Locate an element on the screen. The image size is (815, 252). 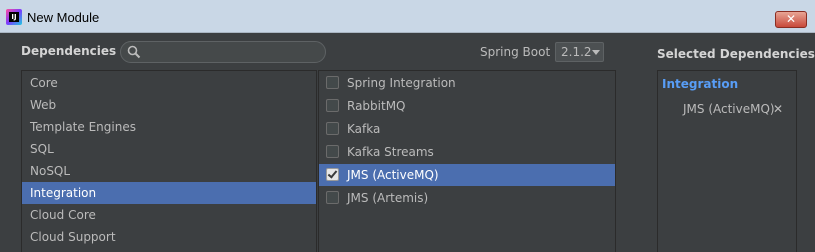
dependency-label: Kafka Streams is located at coordinates (390, 152).